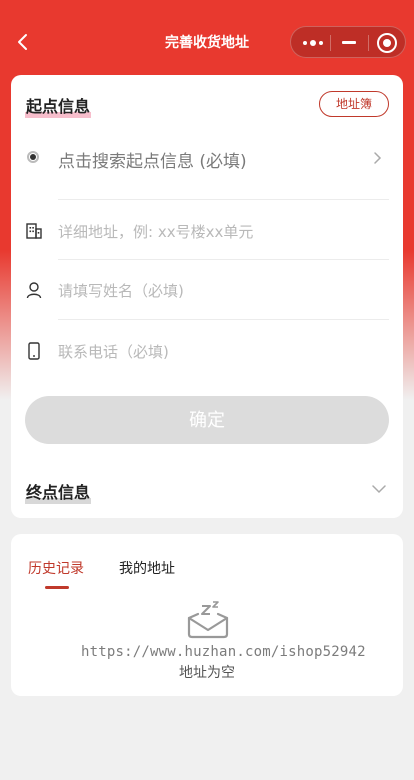 The width and height of the screenshot is (414, 780). Describe the element at coordinates (207, 420) in the screenshot. I see `confirm-button: 确定` at that location.